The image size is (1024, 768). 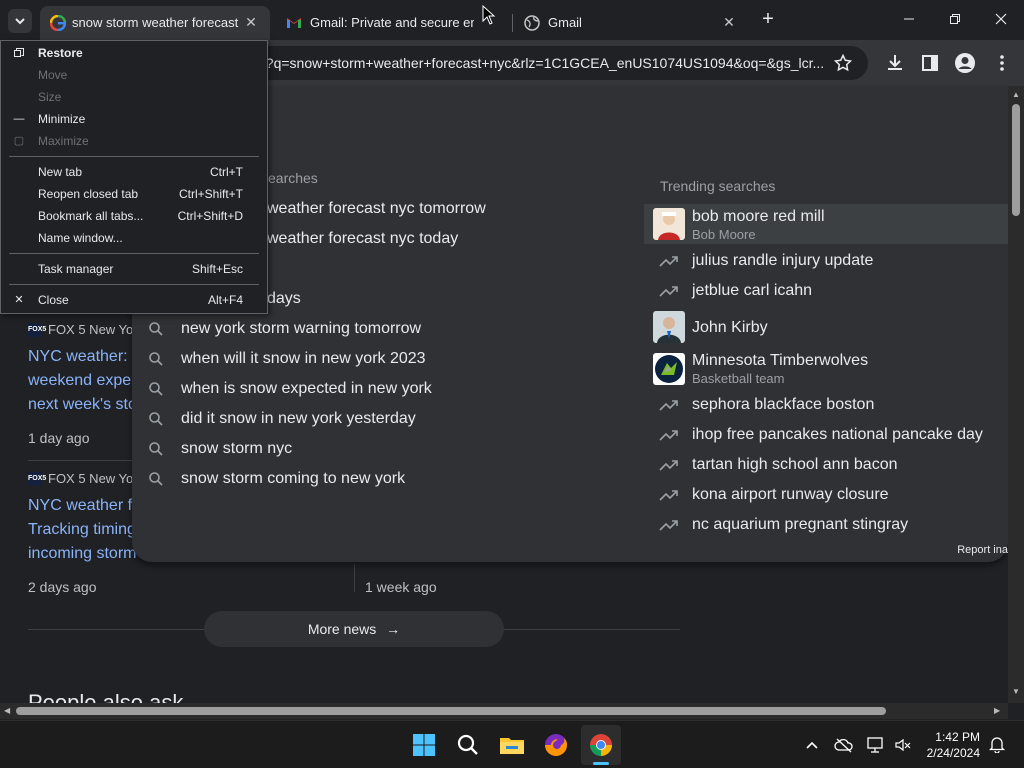 What do you see at coordinates (826, 495) in the screenshot?
I see `trending-item: kona airport runway closure` at bounding box center [826, 495].